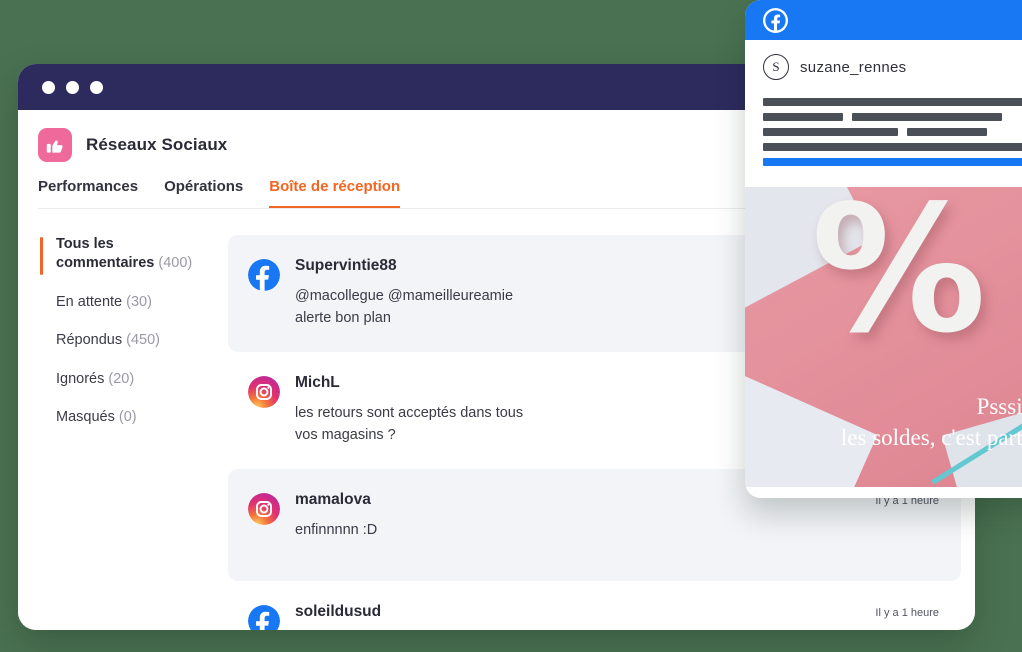 This screenshot has width=1022, height=652. Describe the element at coordinates (999, 407) in the screenshot. I see `promo-line-1: Psssit` at that location.